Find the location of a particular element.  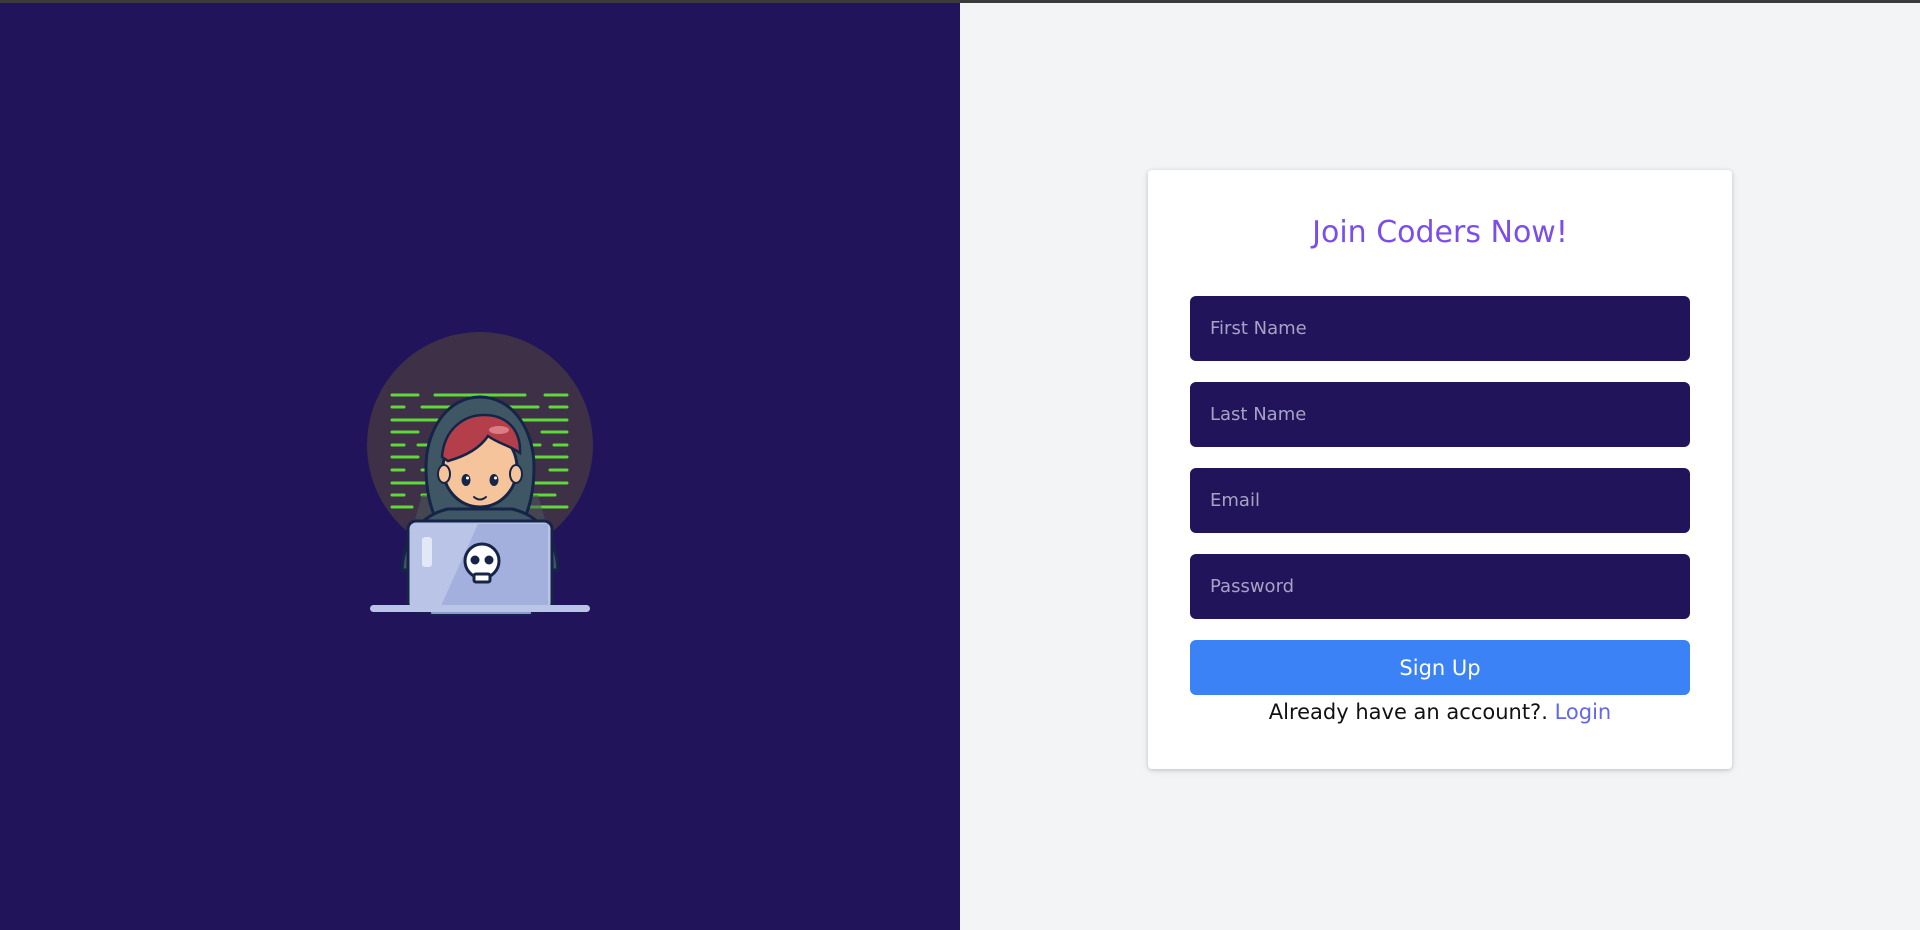

password-input is located at coordinates (1440, 586).